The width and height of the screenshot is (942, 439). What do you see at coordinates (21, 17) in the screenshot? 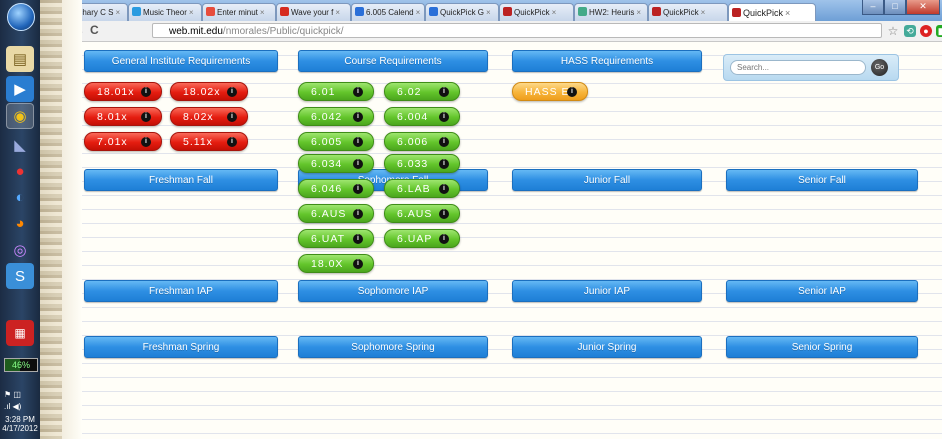
I see `windows-start-orb-icon` at bounding box center [21, 17].